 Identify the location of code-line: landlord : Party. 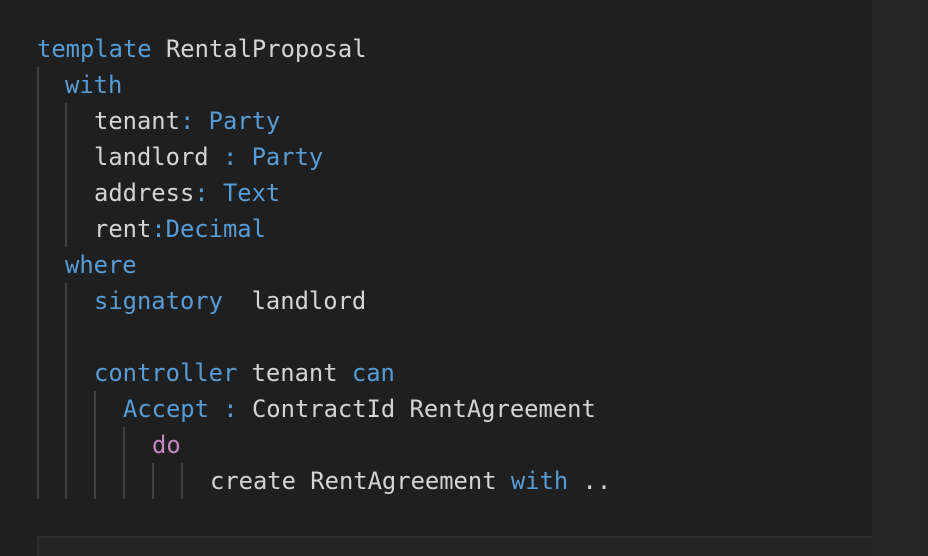
(208, 157).